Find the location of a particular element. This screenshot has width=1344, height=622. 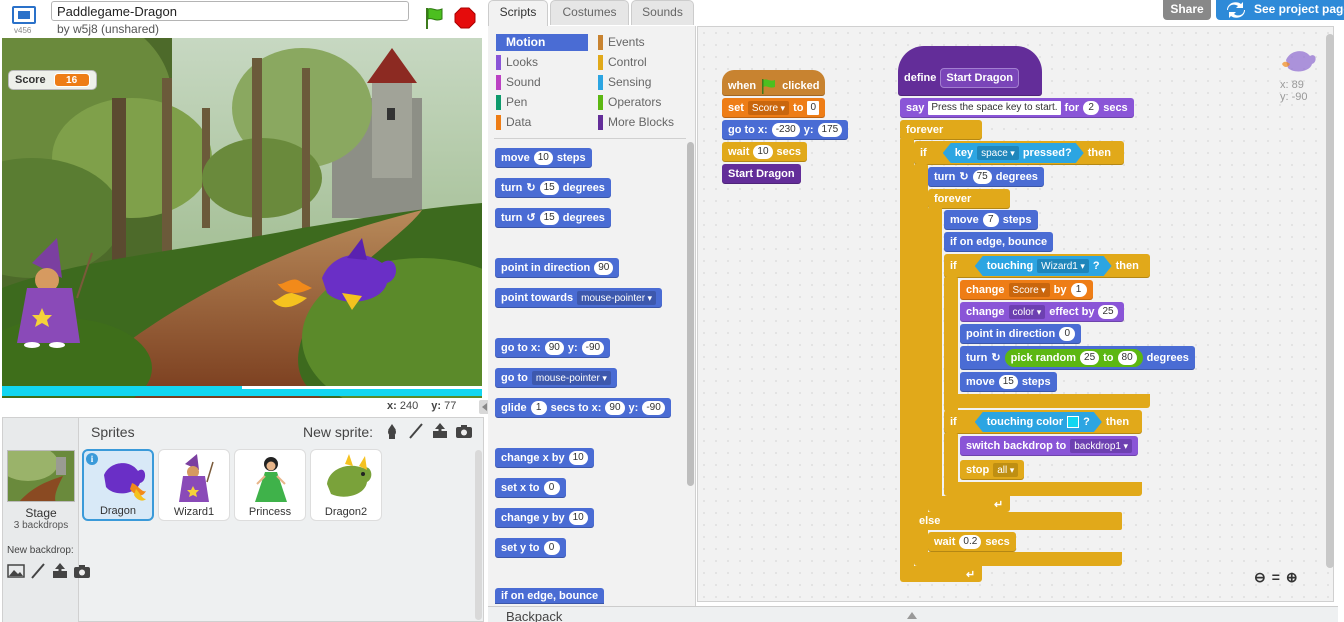

set-variable-block: set Score to 0 is located at coordinates (774, 108).